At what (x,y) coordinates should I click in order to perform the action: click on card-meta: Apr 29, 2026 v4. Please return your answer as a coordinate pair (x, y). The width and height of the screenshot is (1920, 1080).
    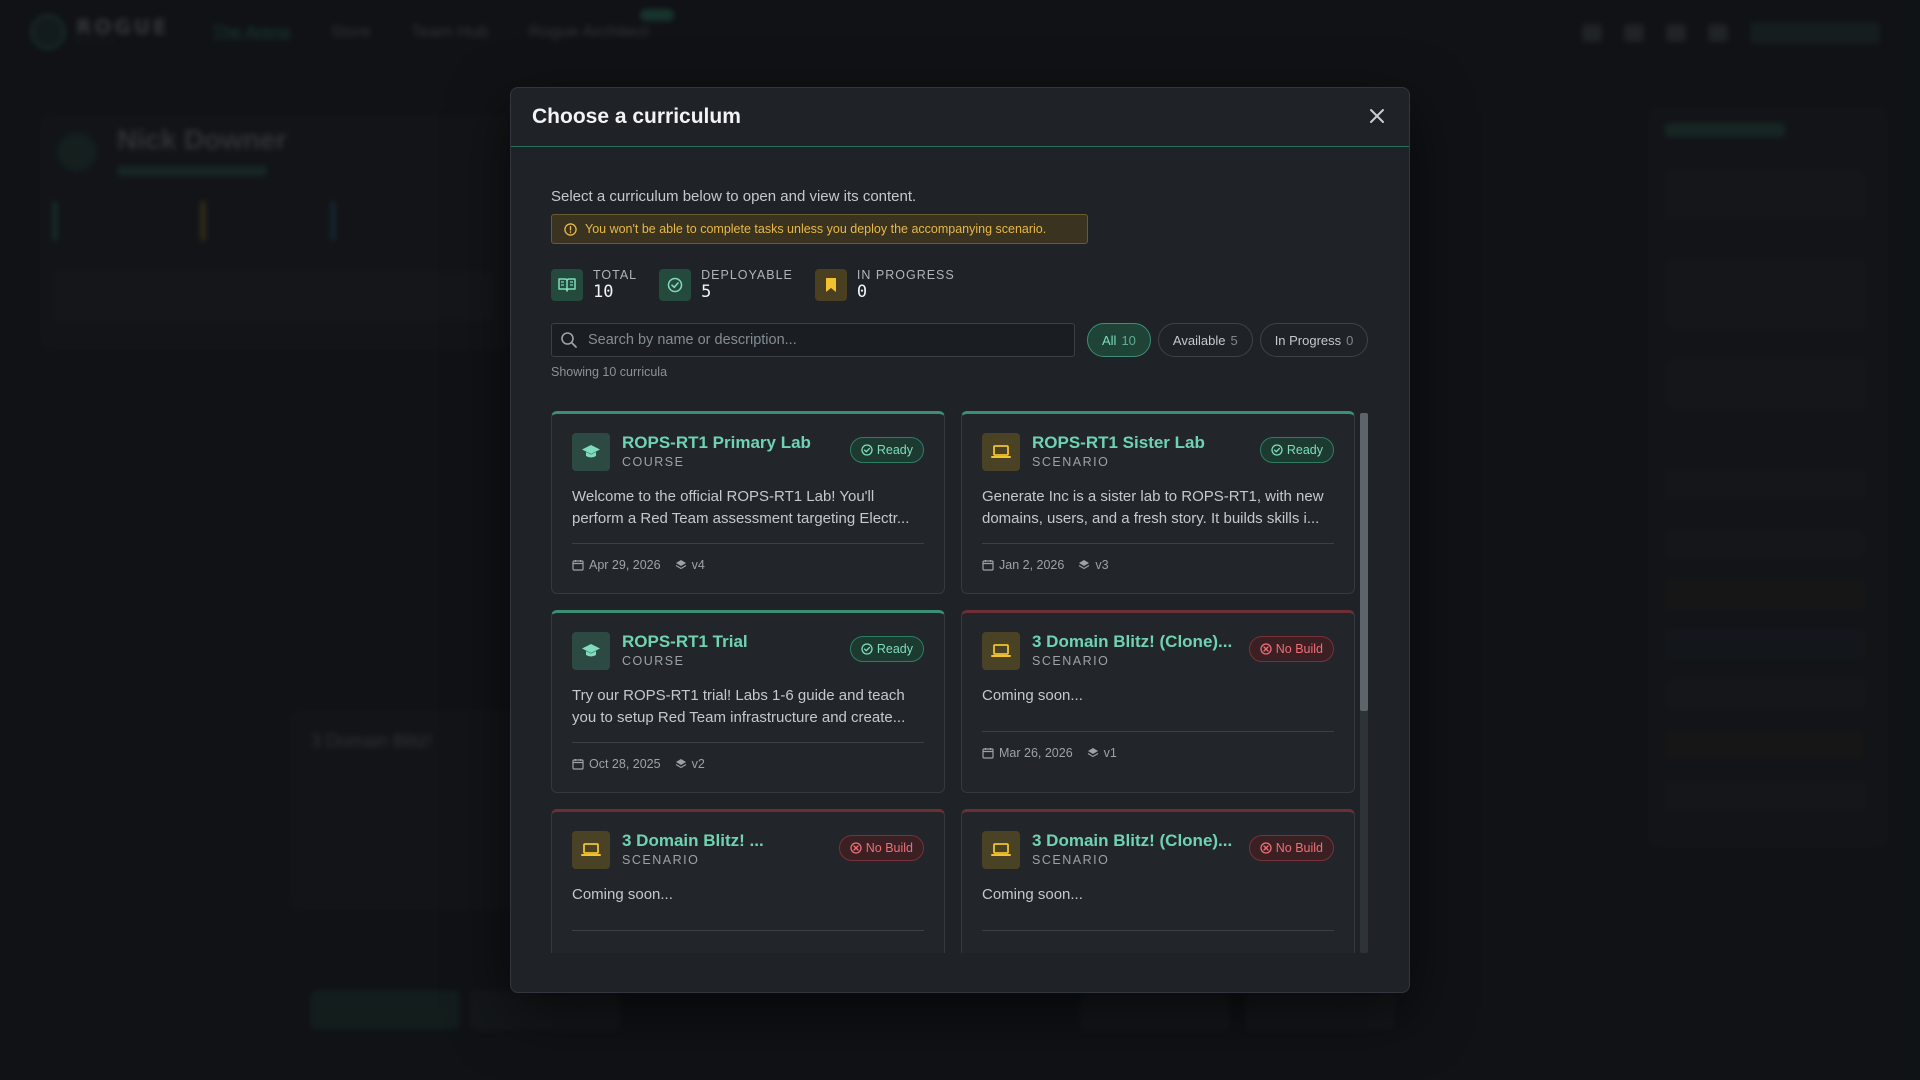
    Looking at the image, I should click on (638, 565).